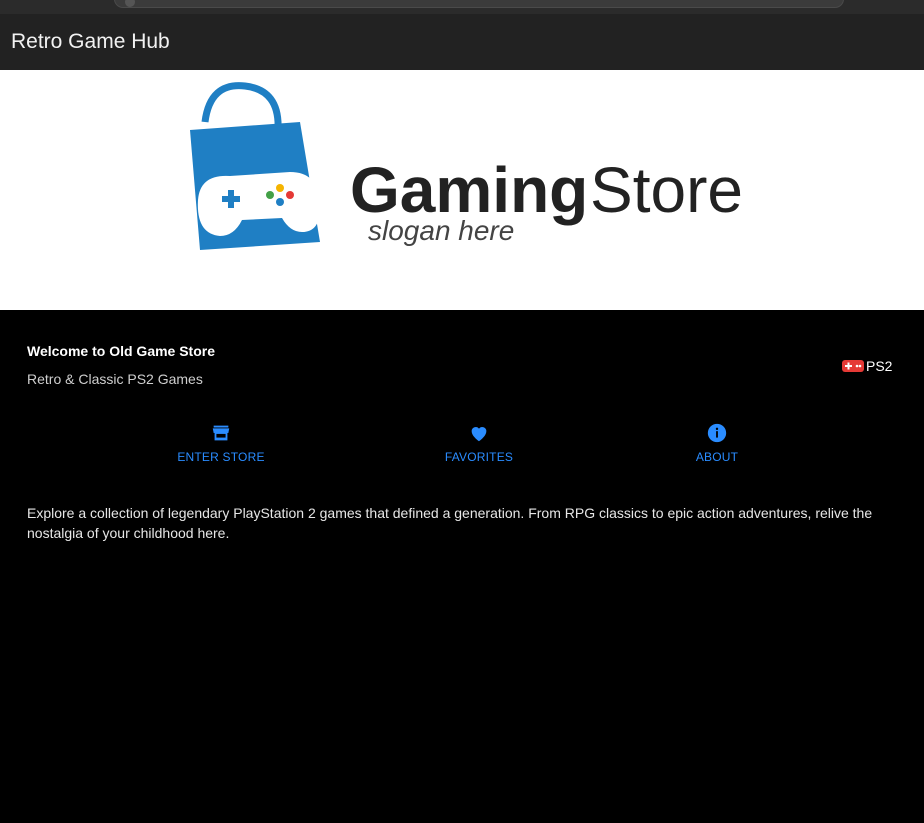  I want to click on heart-icon, so click(479, 434).